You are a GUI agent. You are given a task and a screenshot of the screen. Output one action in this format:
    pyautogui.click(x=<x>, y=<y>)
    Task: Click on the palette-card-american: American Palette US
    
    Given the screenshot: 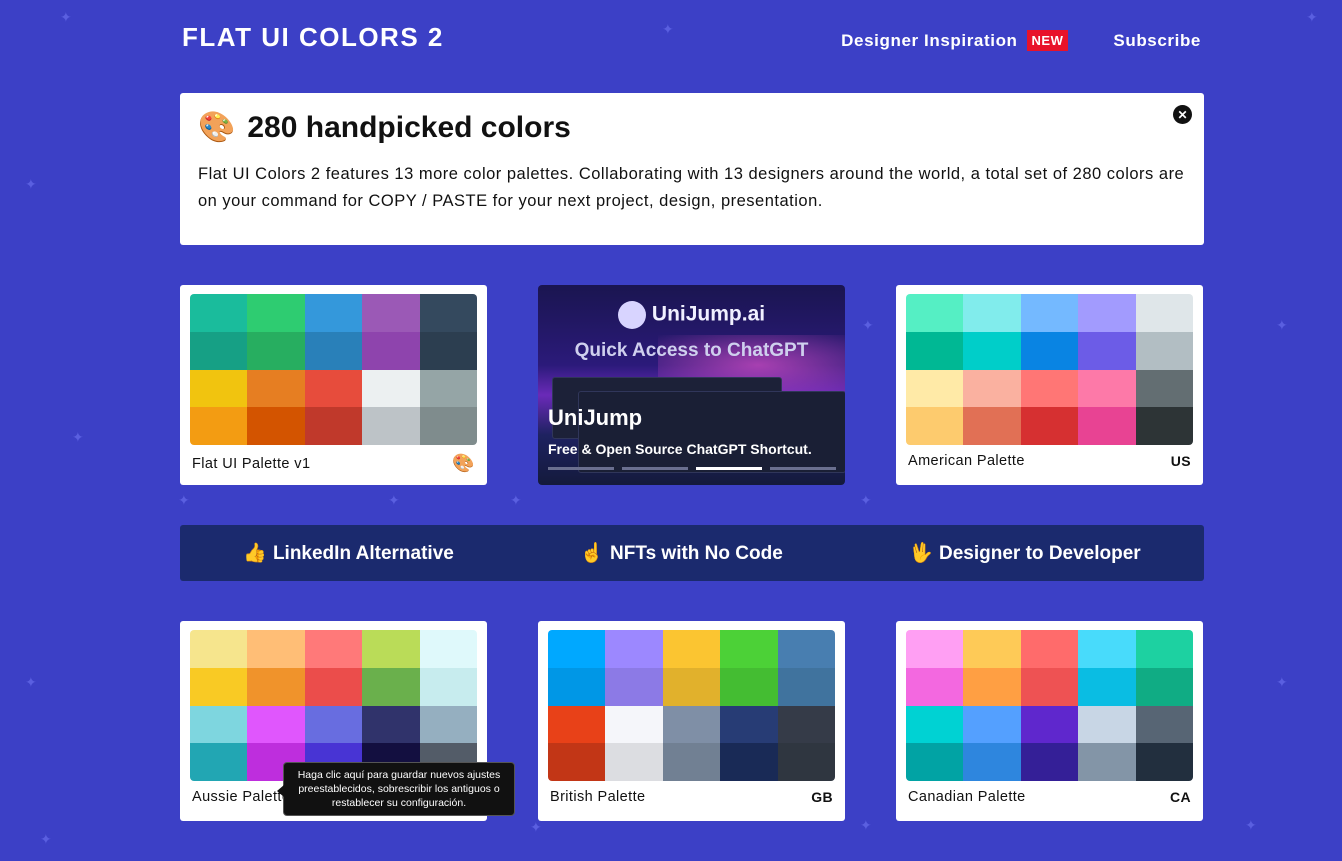 What is the action you would take?
    pyautogui.click(x=1049, y=385)
    